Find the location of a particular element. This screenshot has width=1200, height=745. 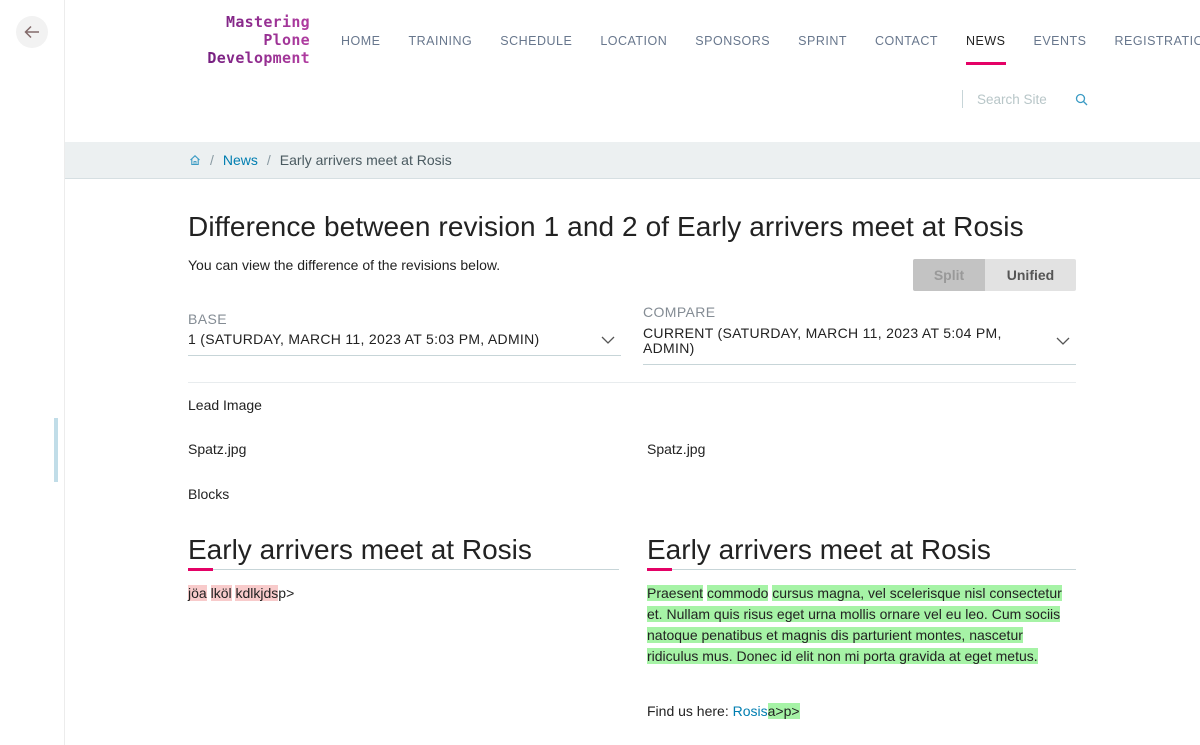

search-icon is located at coordinates (1081, 99).